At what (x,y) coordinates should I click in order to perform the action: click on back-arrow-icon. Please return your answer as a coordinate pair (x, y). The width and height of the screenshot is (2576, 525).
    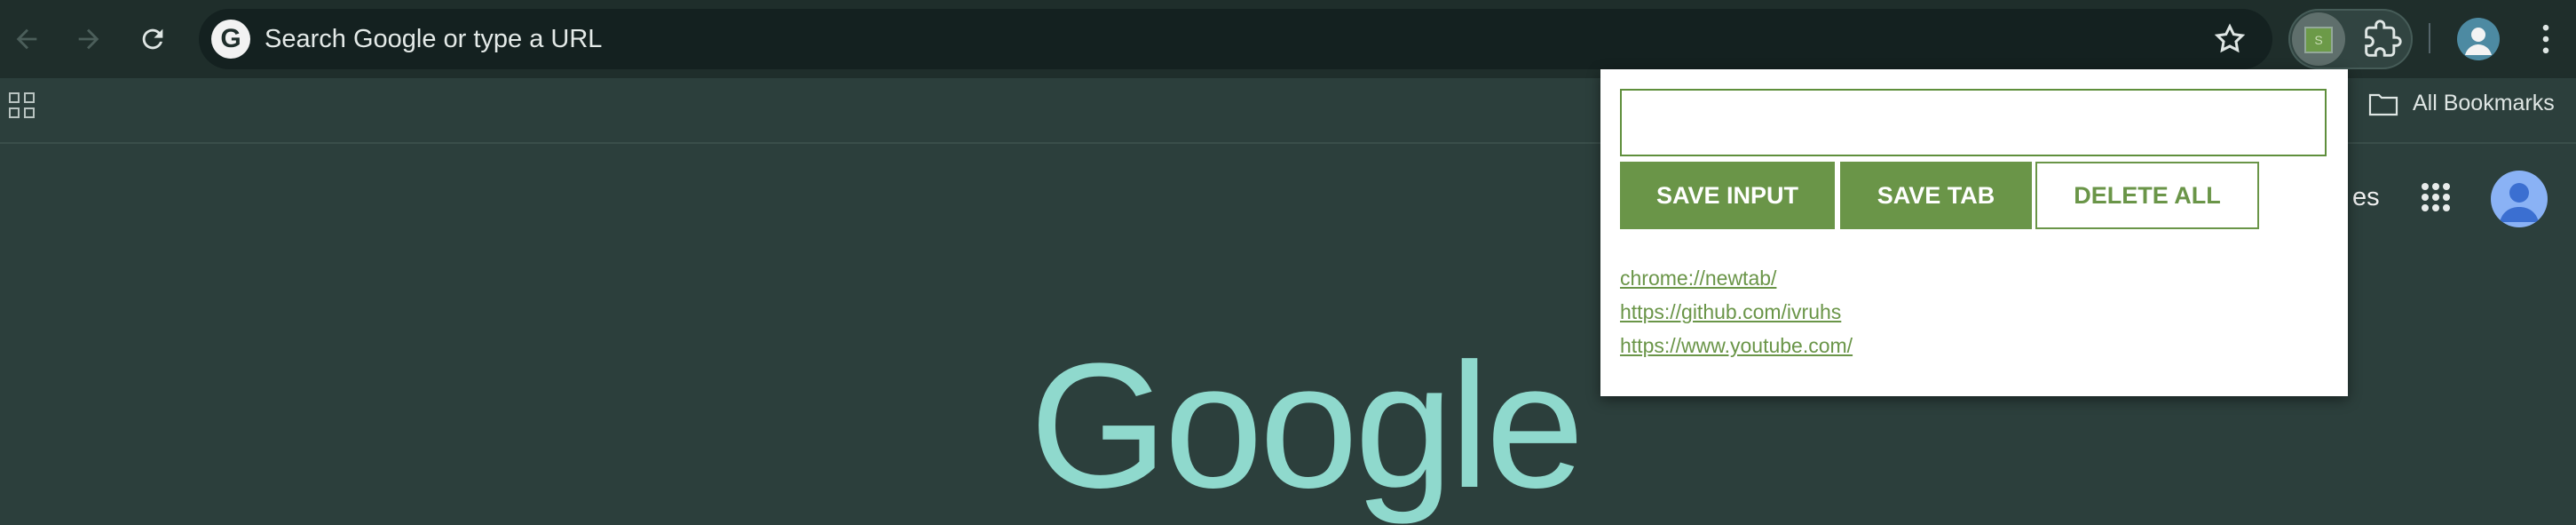
    Looking at the image, I should click on (26, 39).